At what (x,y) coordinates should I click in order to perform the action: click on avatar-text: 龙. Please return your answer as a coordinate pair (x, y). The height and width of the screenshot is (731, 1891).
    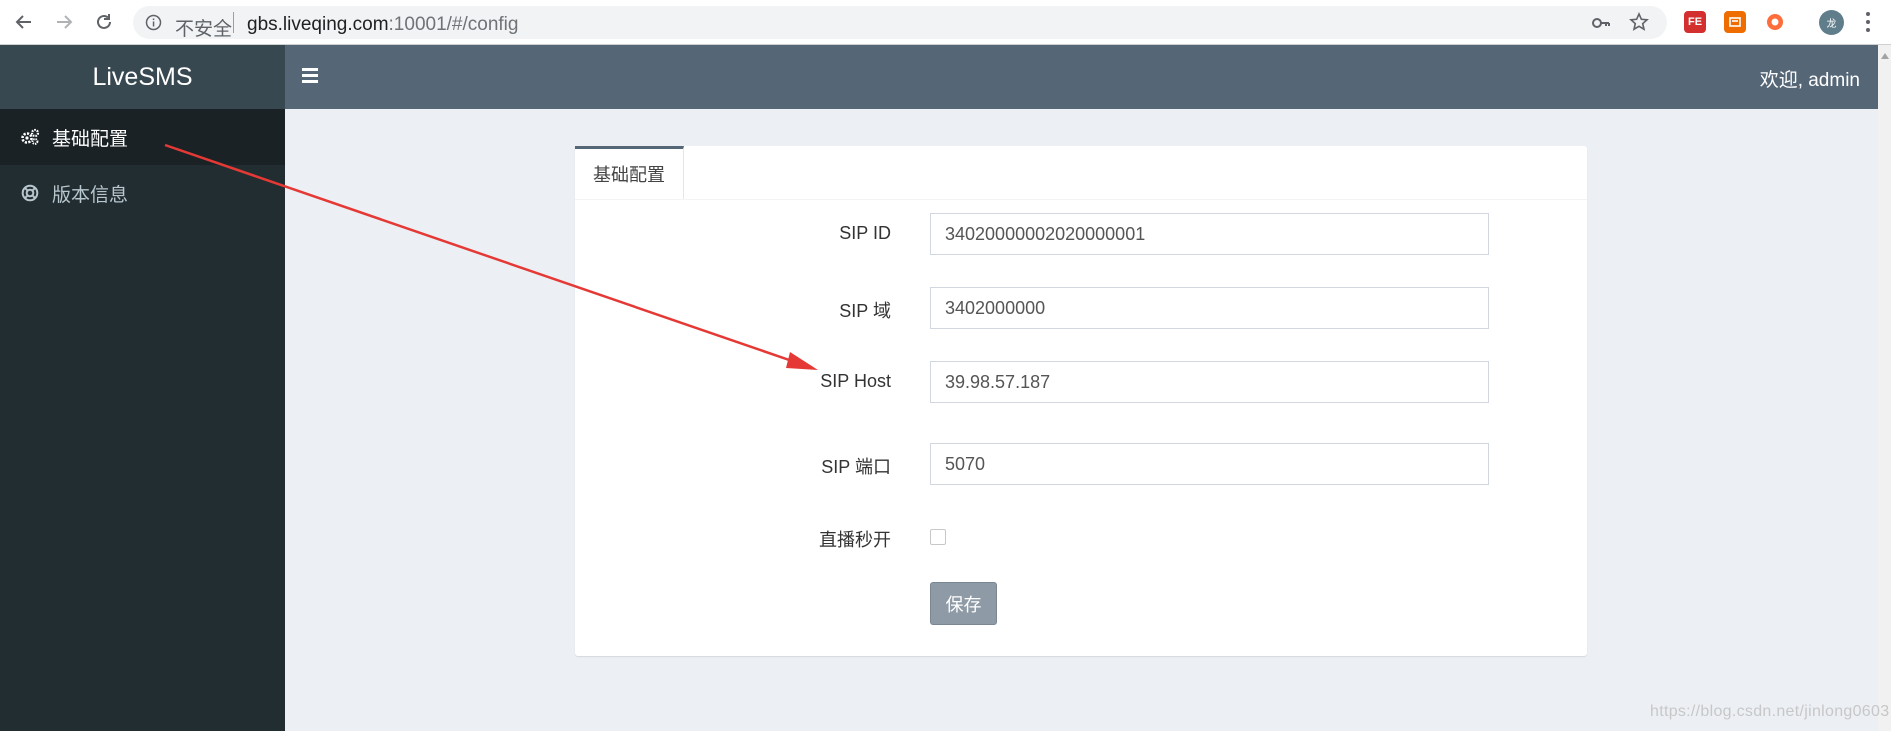
    Looking at the image, I should click on (1831, 24).